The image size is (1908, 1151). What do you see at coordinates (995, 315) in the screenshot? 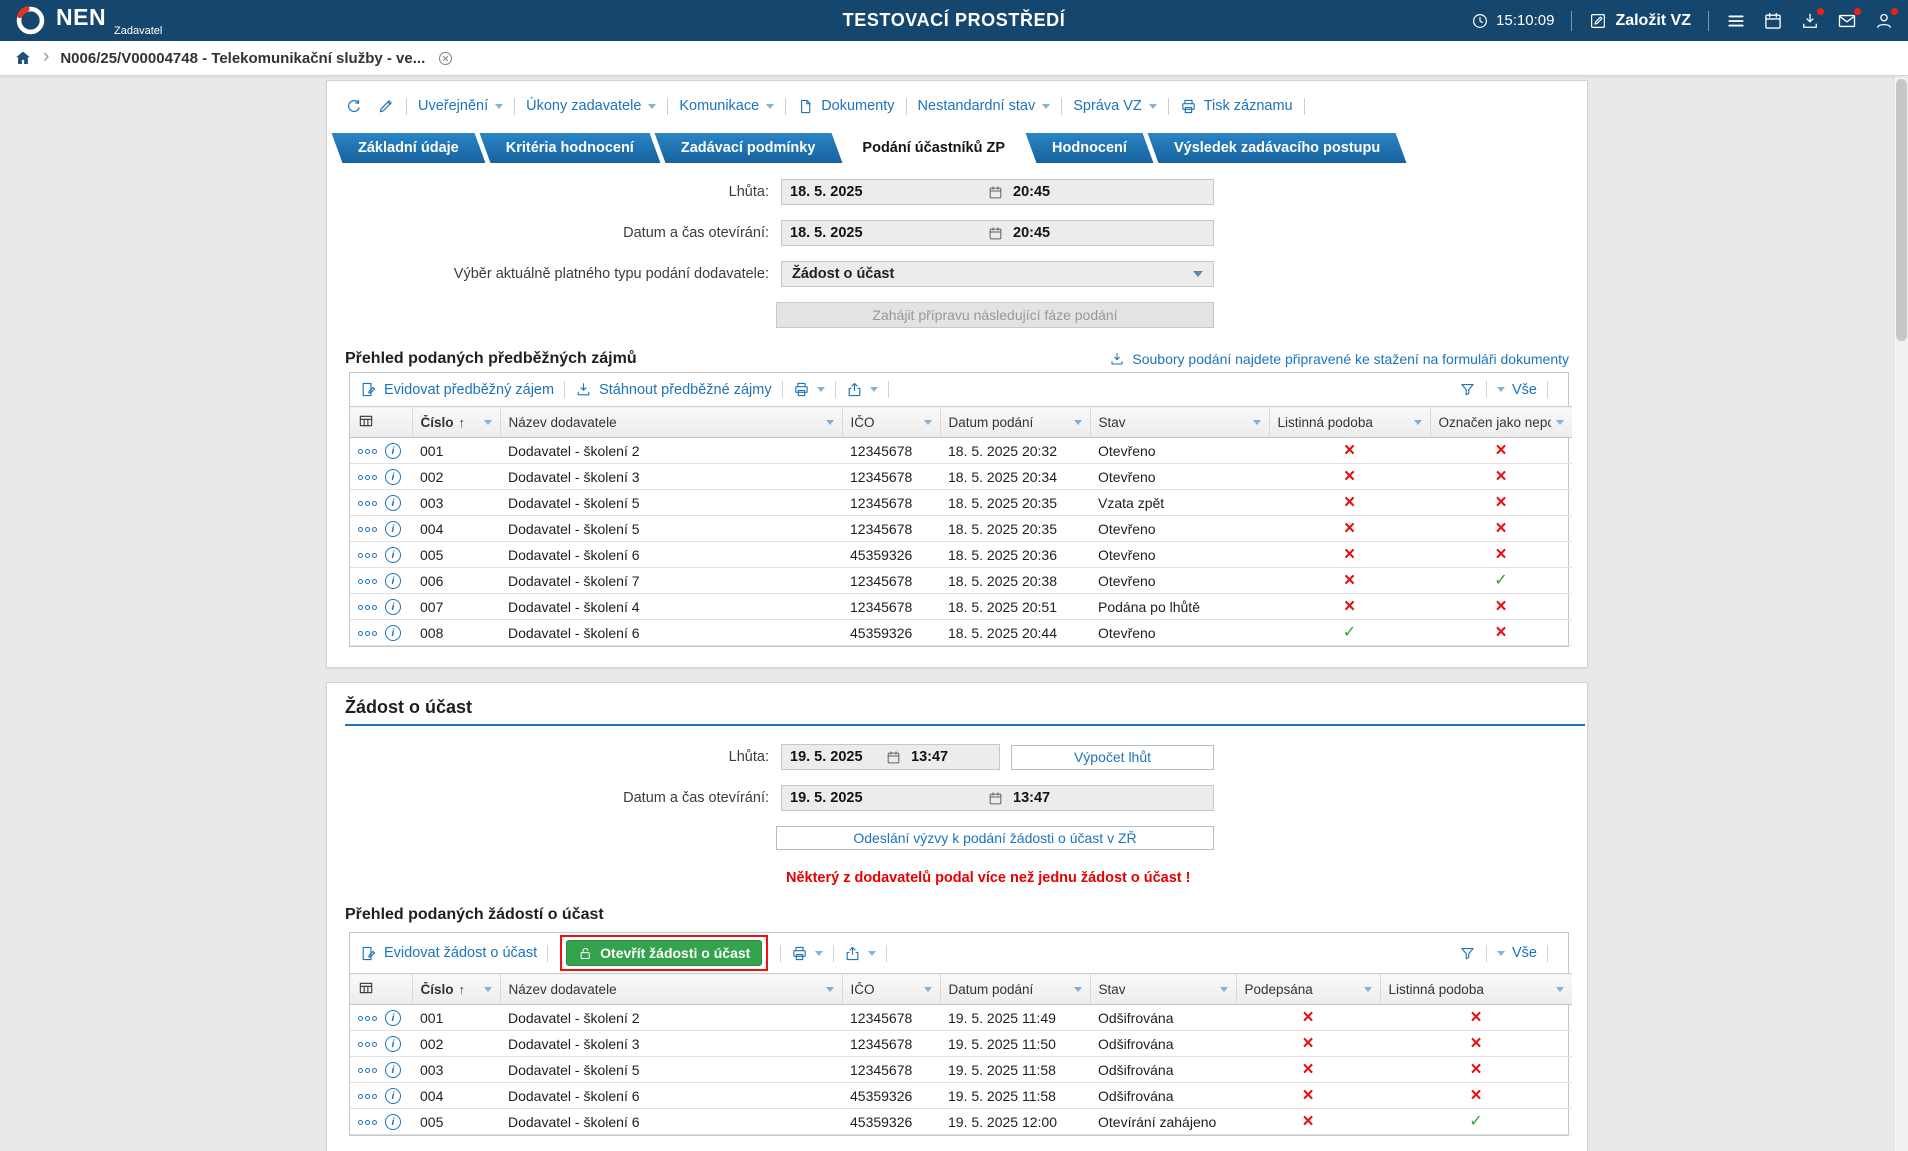
I see `zahajit-faze-button: Zahájit přípravu následující fáze podání` at bounding box center [995, 315].